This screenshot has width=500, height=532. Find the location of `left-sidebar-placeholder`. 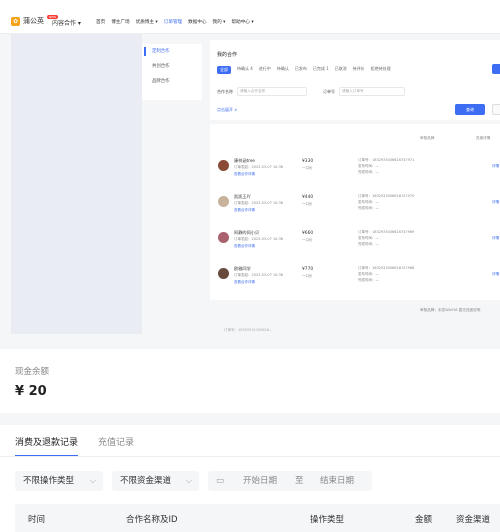

left-sidebar-placeholder is located at coordinates (76, 184).